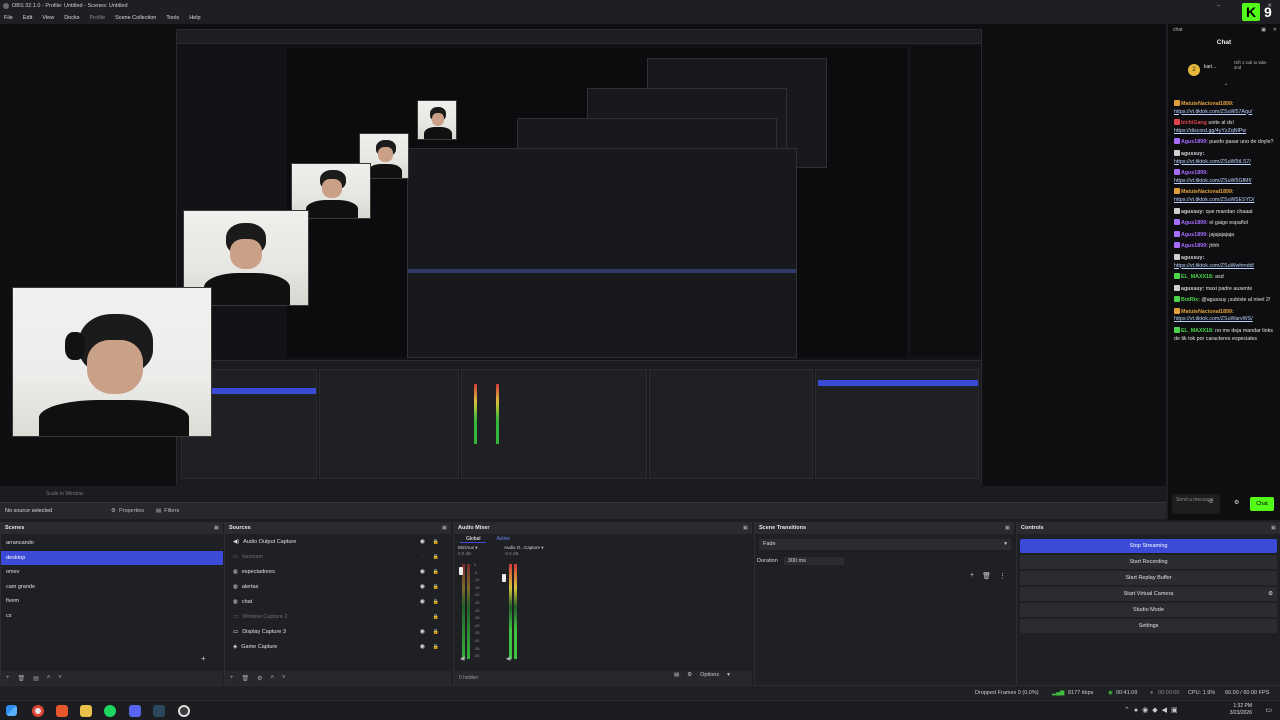 This screenshot has width=1280, height=720. What do you see at coordinates (1225, 320) in the screenshot?
I see `chat-link: https://vt.tiktok.com/ZSuWarvWS/` at bounding box center [1225, 320].